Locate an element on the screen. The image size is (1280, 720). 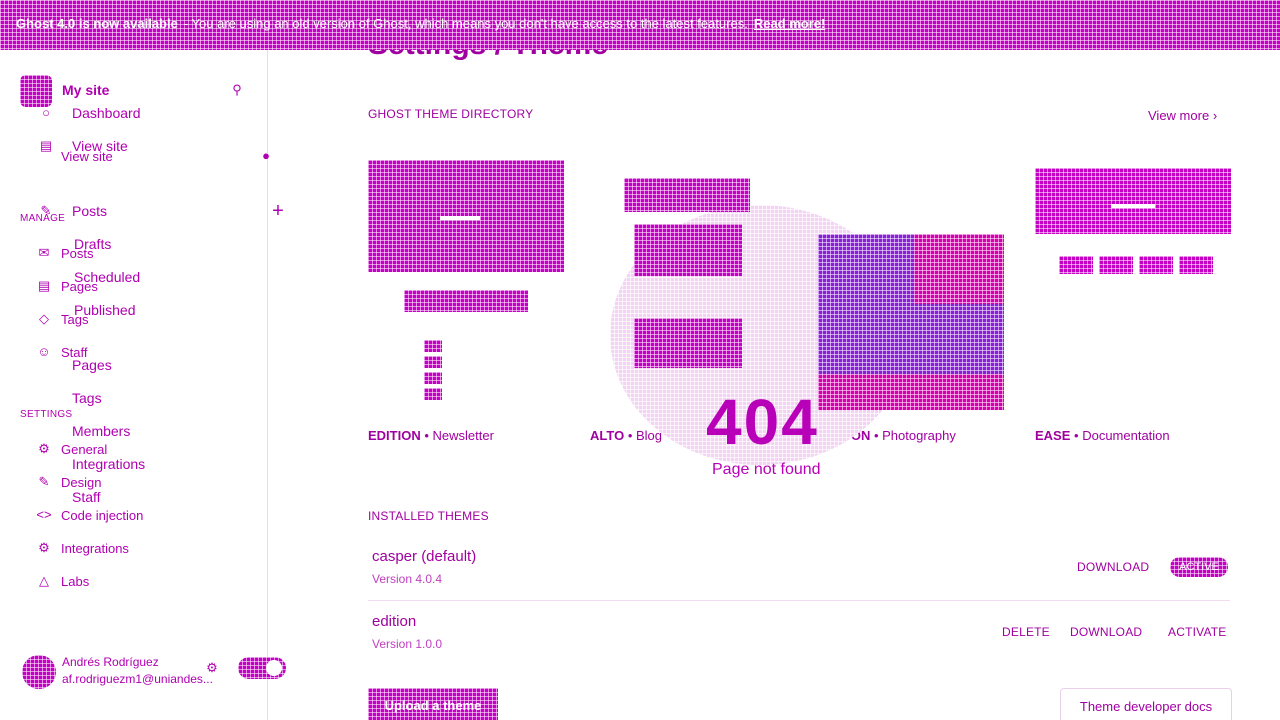
divider is located at coordinates (799, 600).